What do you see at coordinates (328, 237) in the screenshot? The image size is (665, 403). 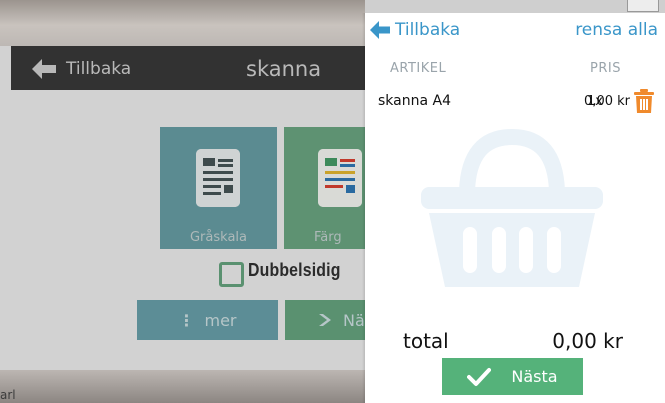 I see `option-color-label: Färg` at bounding box center [328, 237].